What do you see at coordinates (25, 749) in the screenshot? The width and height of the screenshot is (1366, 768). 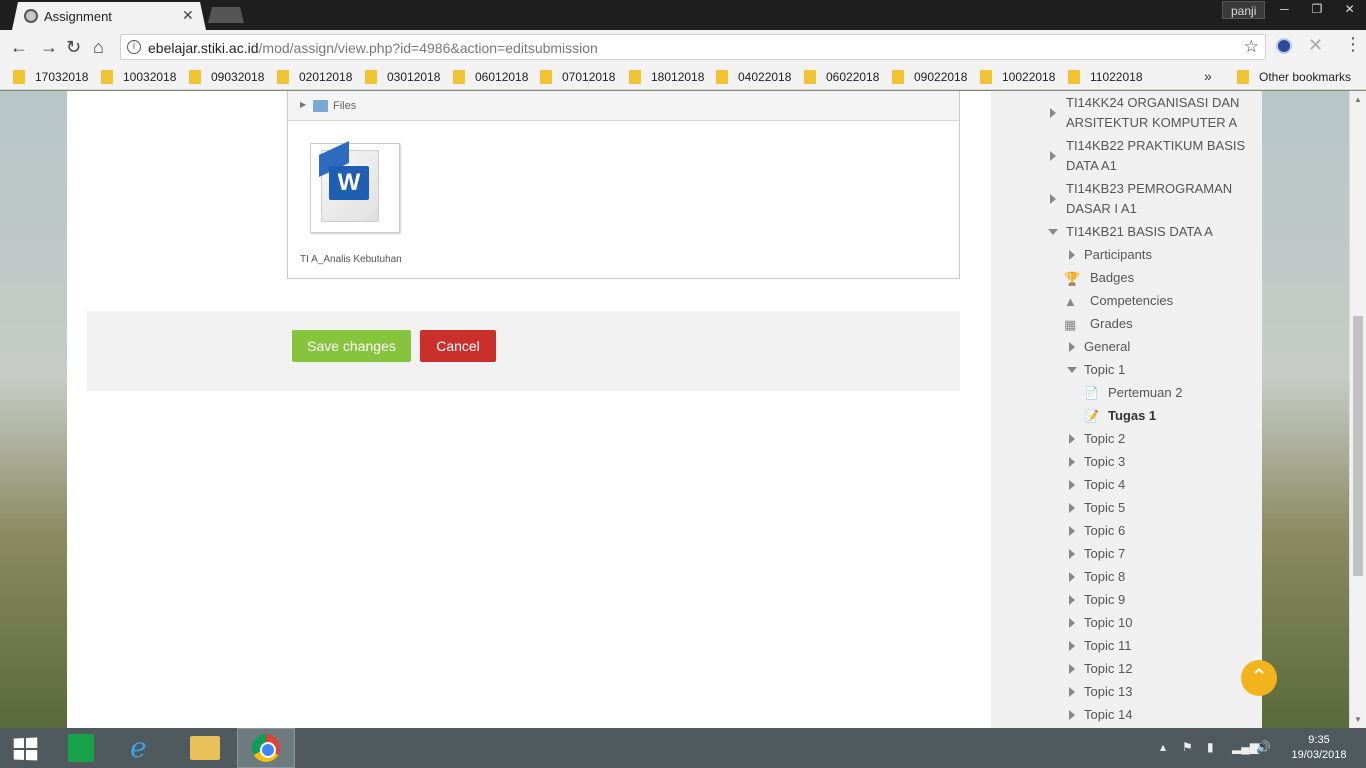 I see `windows-start-icon` at bounding box center [25, 749].